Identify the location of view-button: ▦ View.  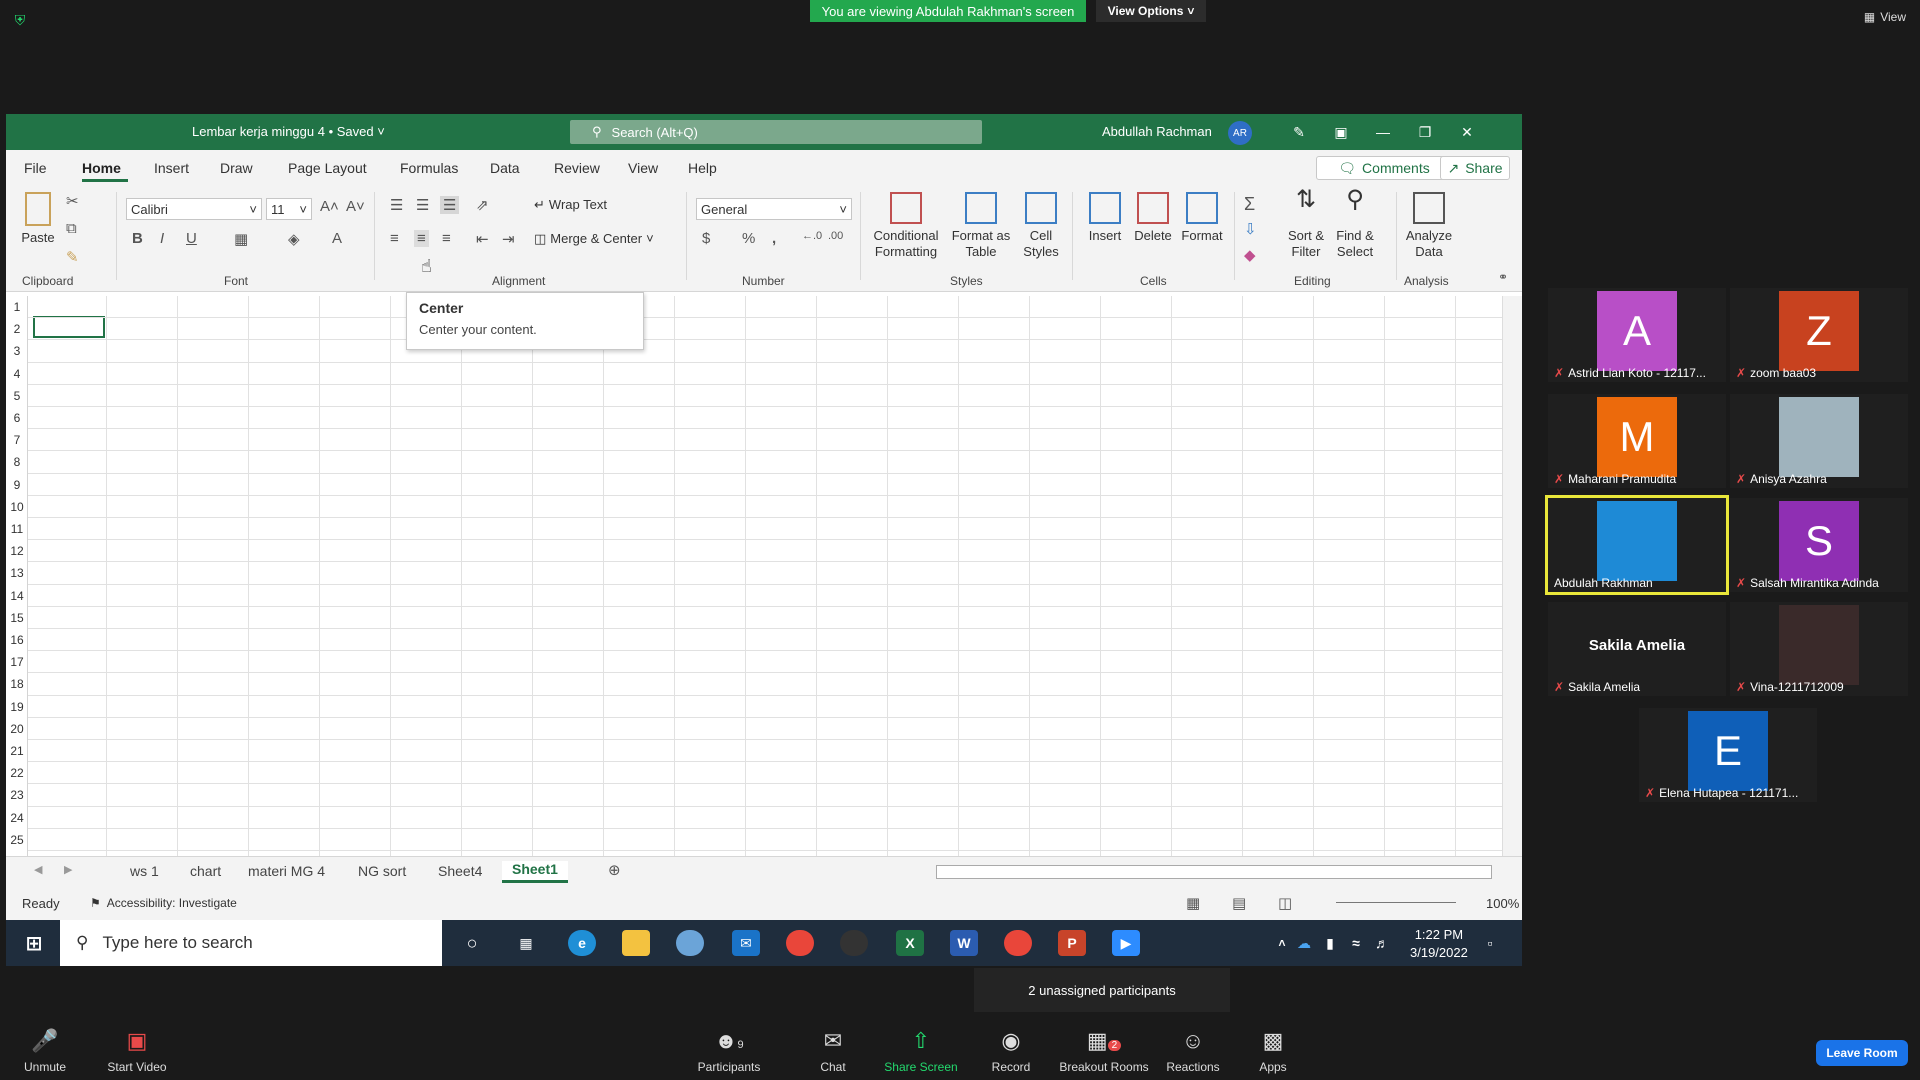
(1885, 17).